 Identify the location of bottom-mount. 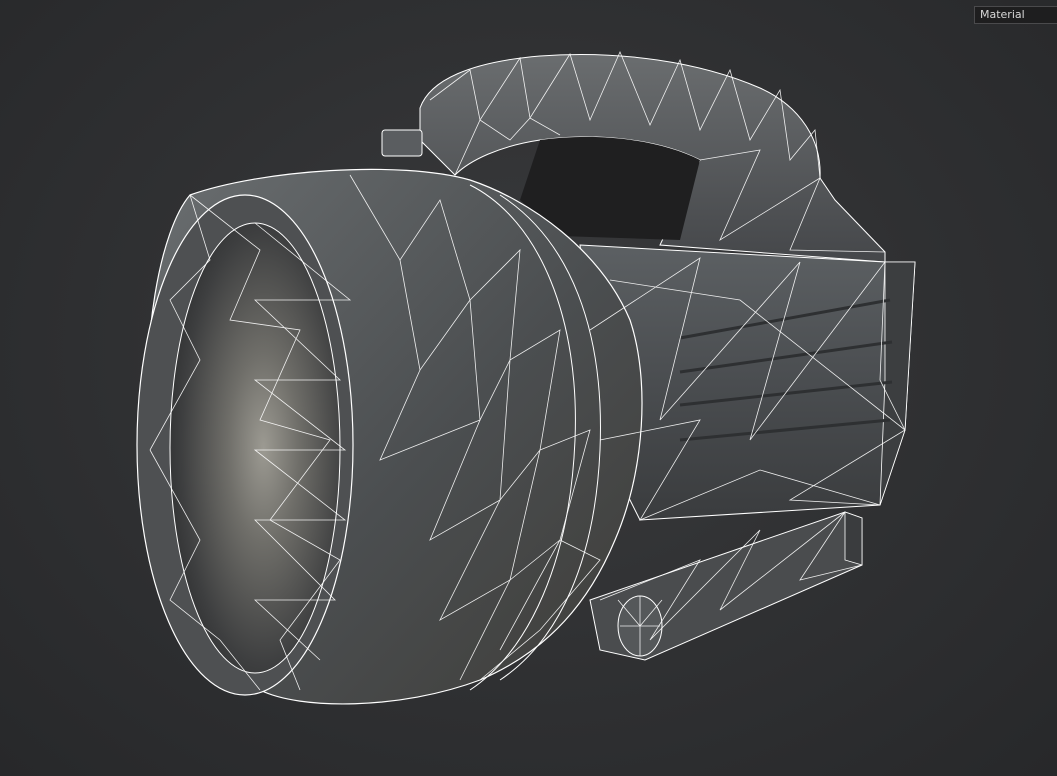
(726, 586).